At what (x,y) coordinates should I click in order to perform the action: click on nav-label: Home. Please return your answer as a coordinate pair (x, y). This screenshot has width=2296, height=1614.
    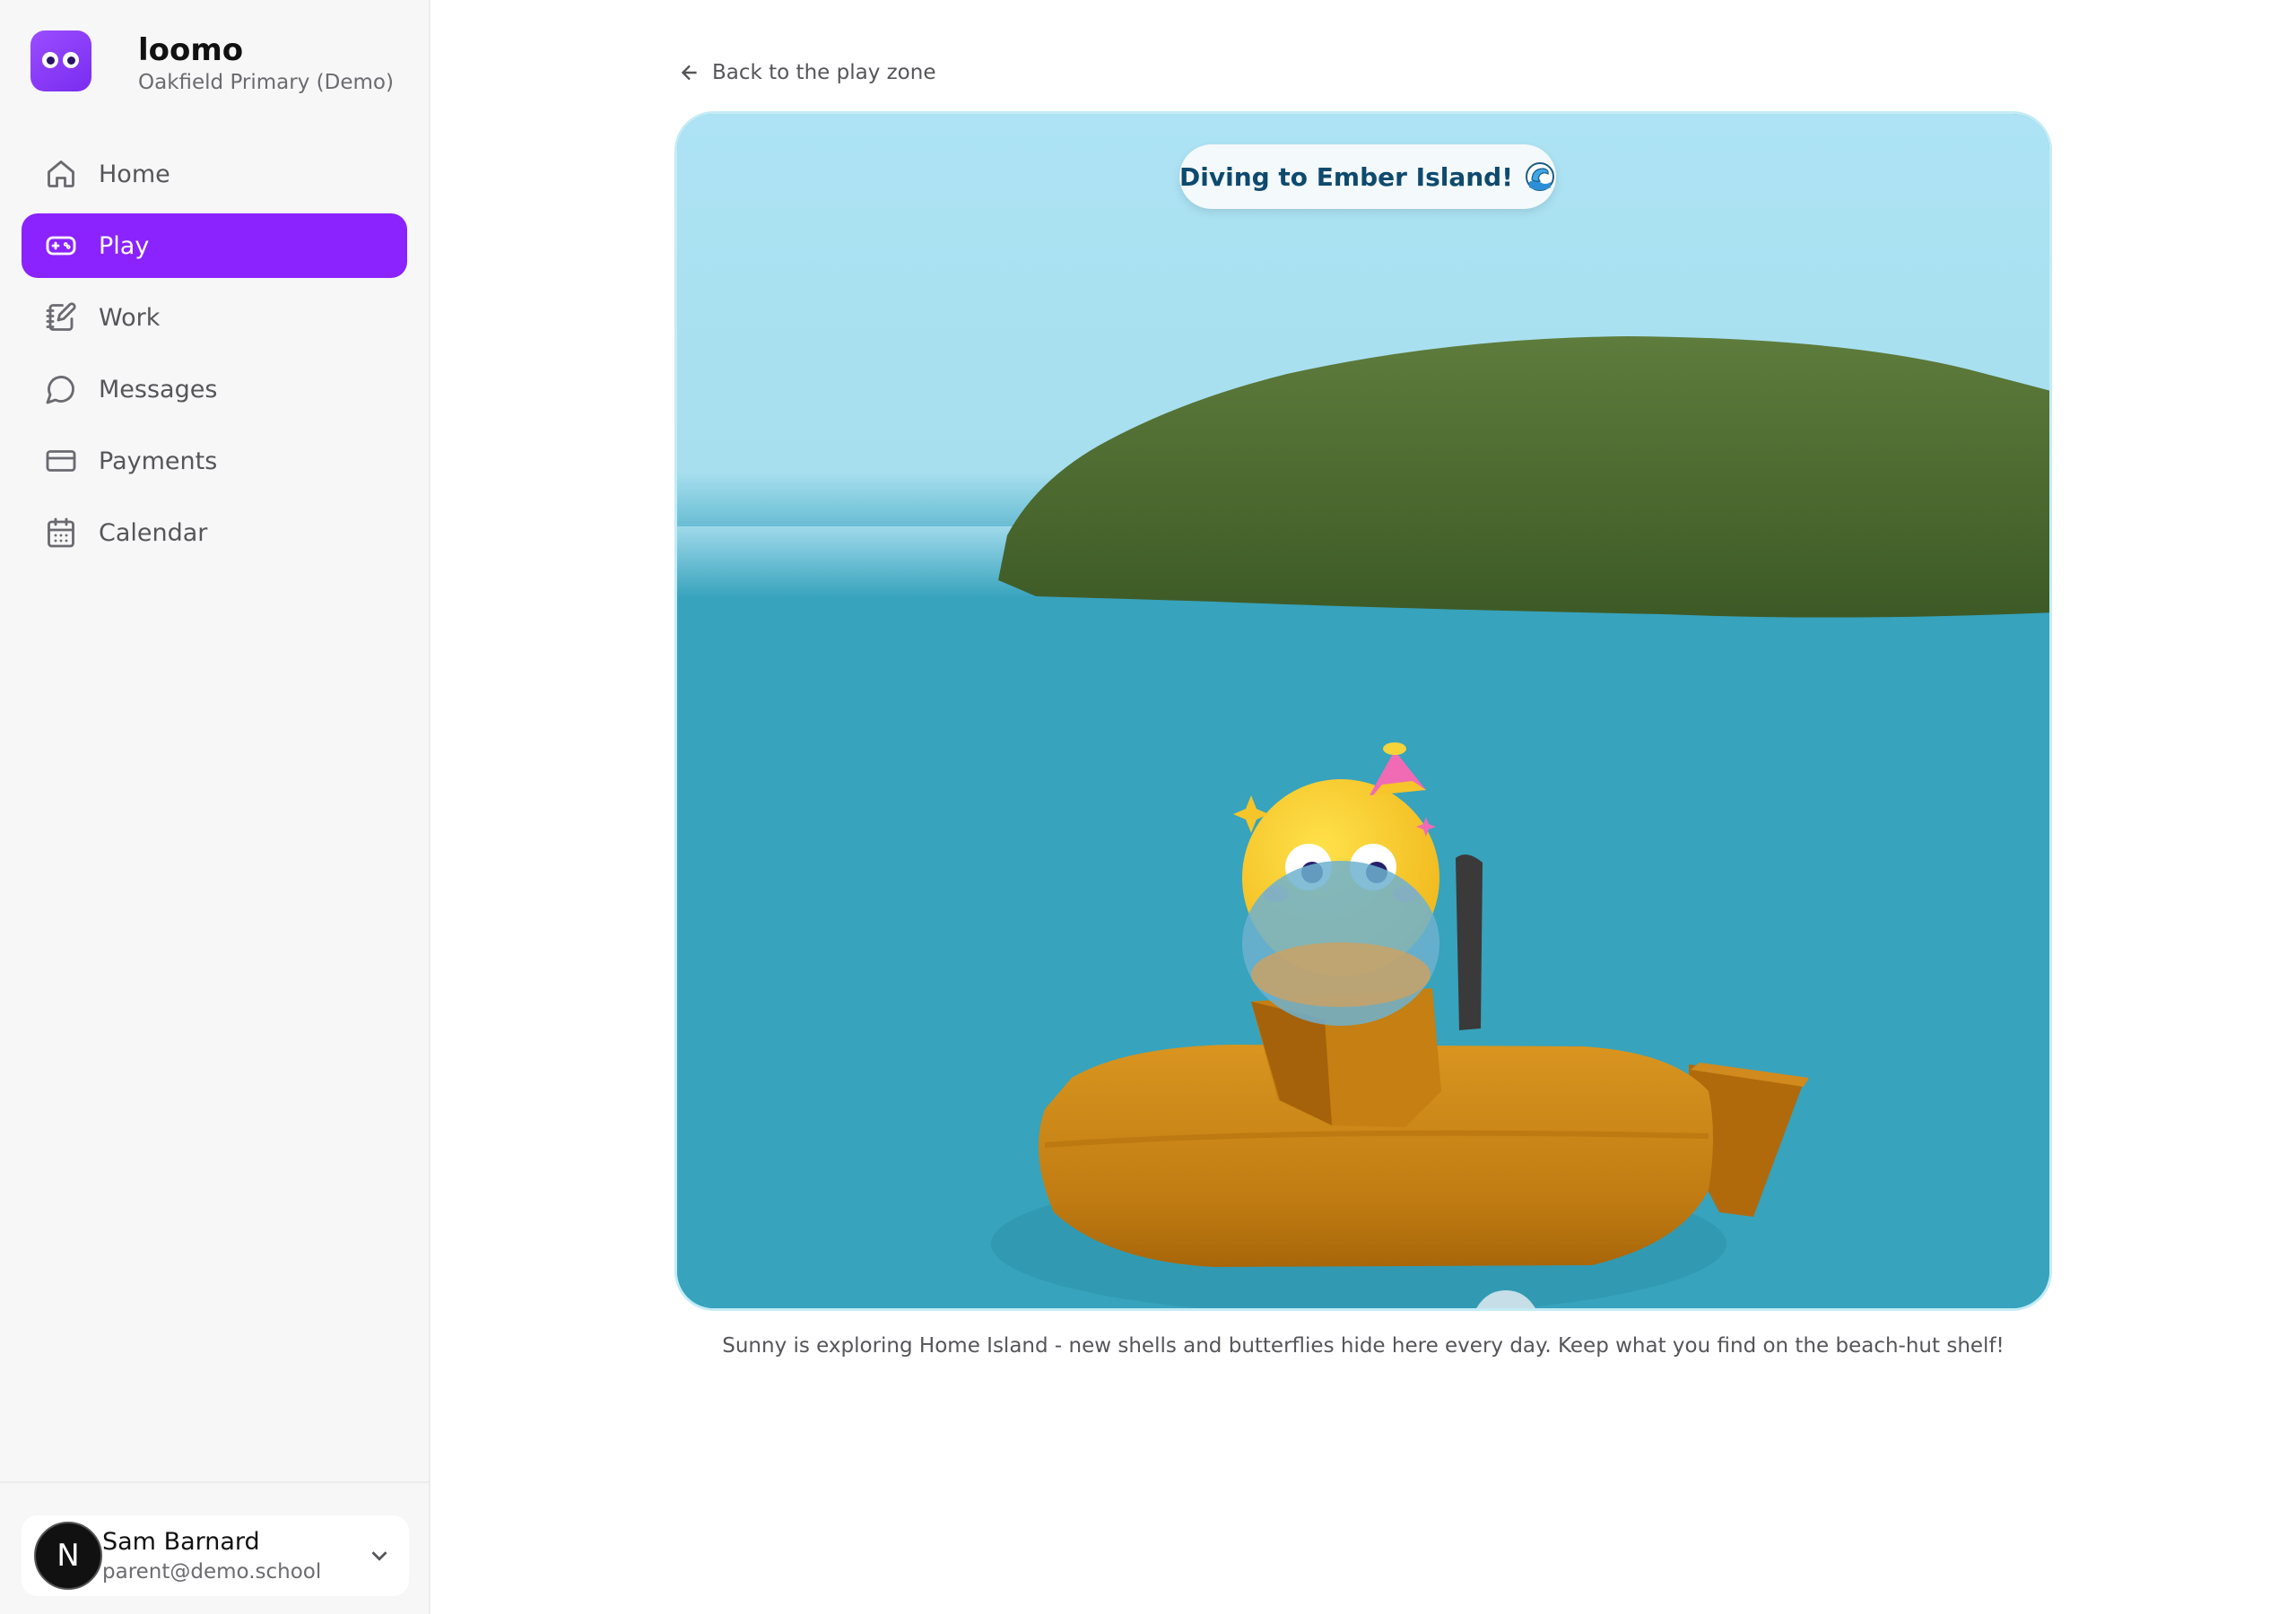
    Looking at the image, I should click on (134, 174).